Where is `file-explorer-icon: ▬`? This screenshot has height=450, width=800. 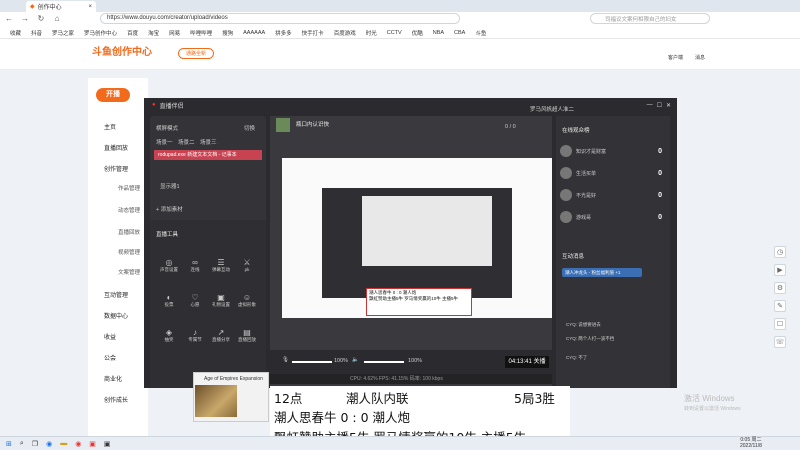
file-explorer-icon: ▬ is located at coordinates (63, 443).